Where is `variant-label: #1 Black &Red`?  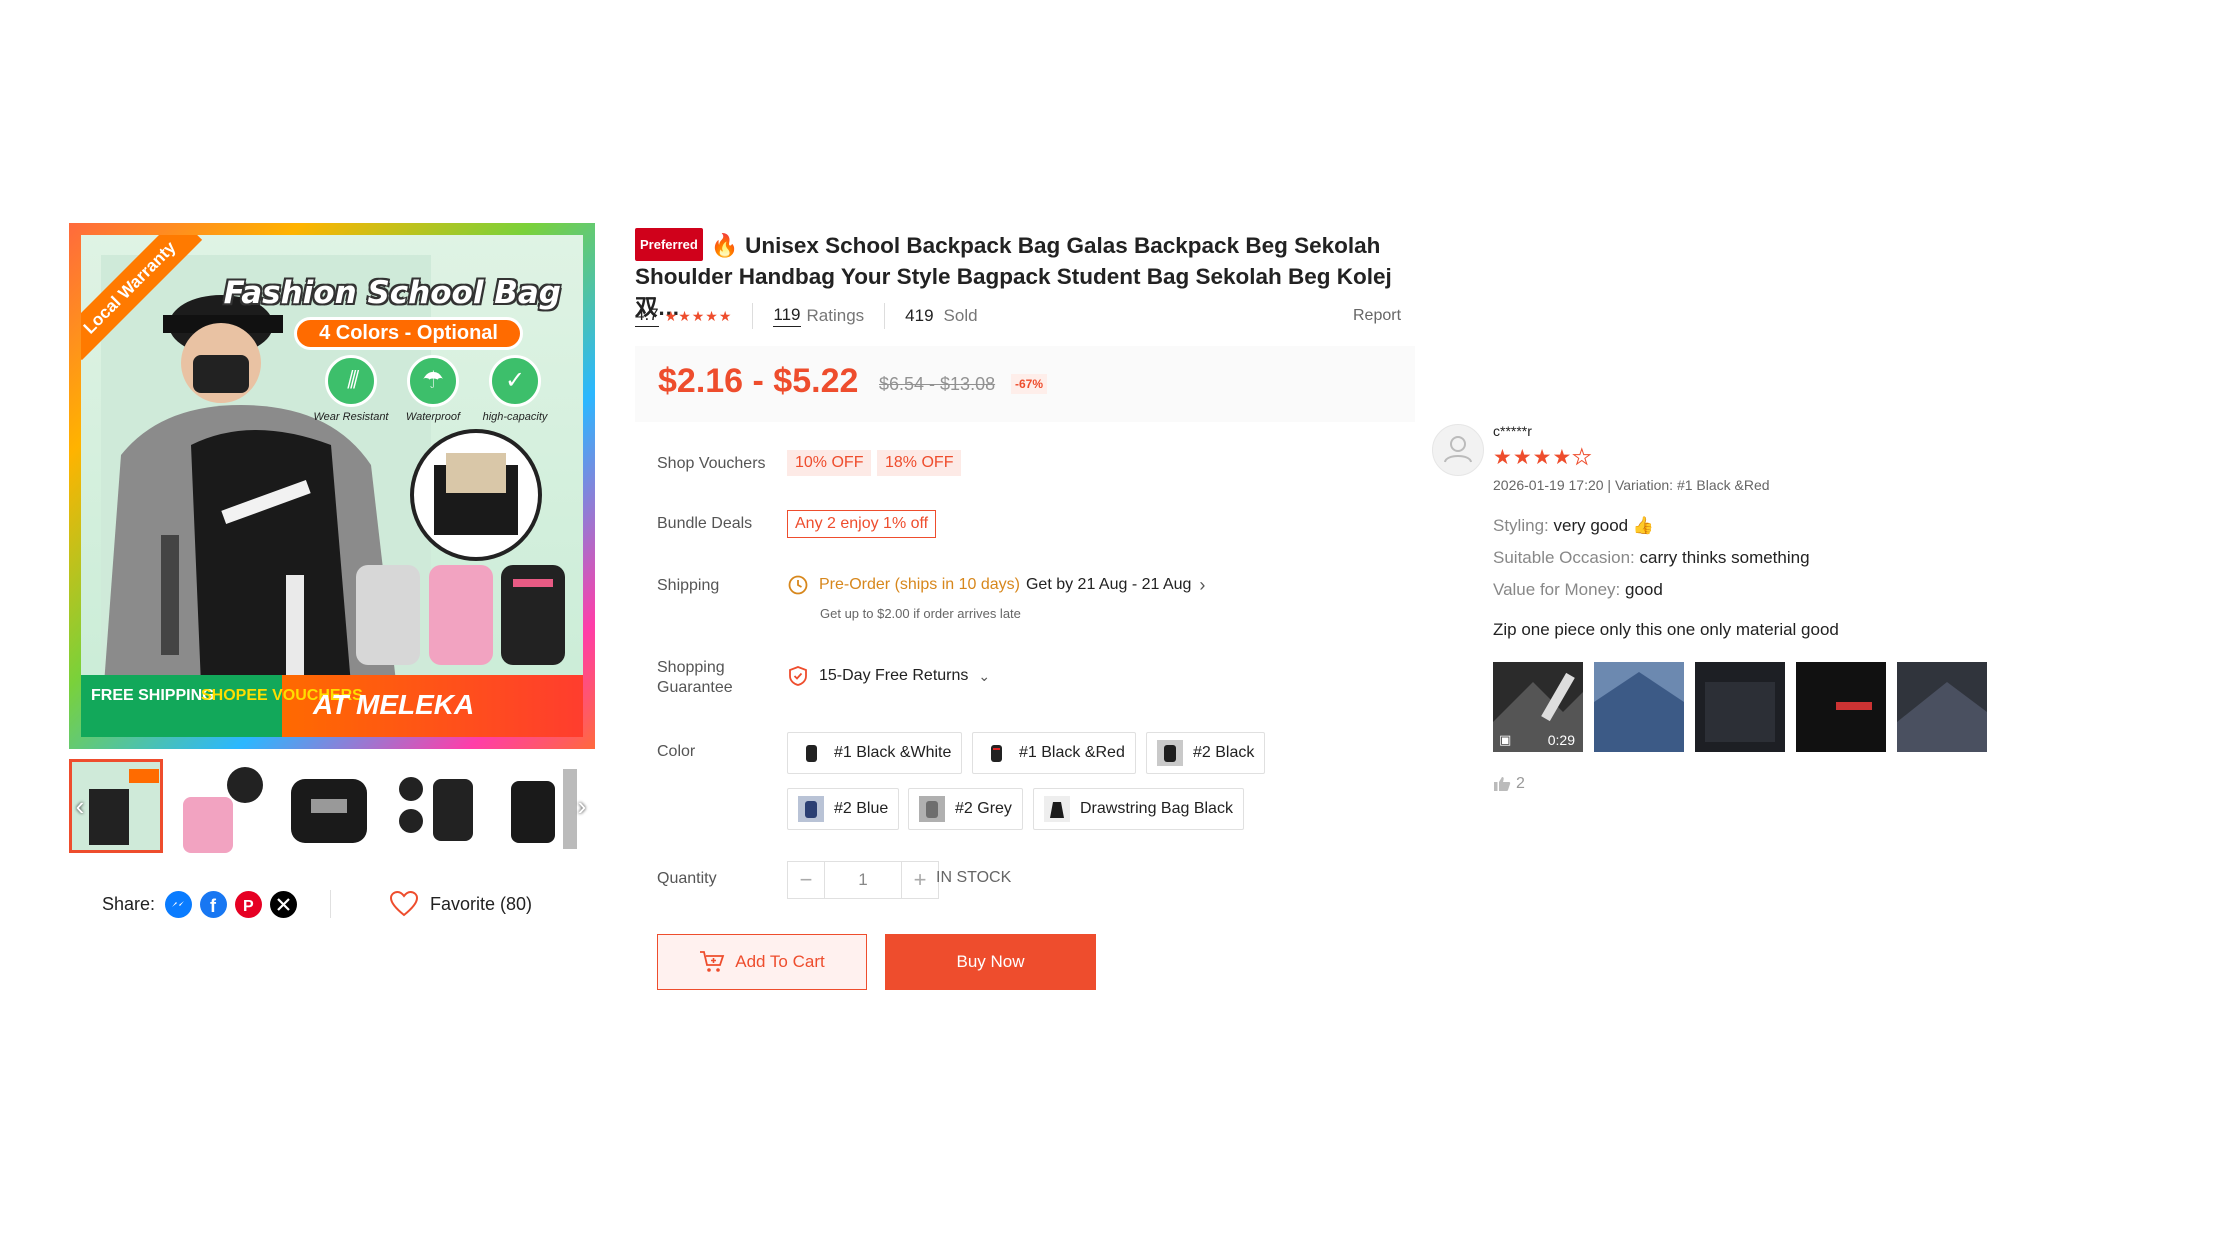
variant-label: #1 Black &Red is located at coordinates (1072, 752).